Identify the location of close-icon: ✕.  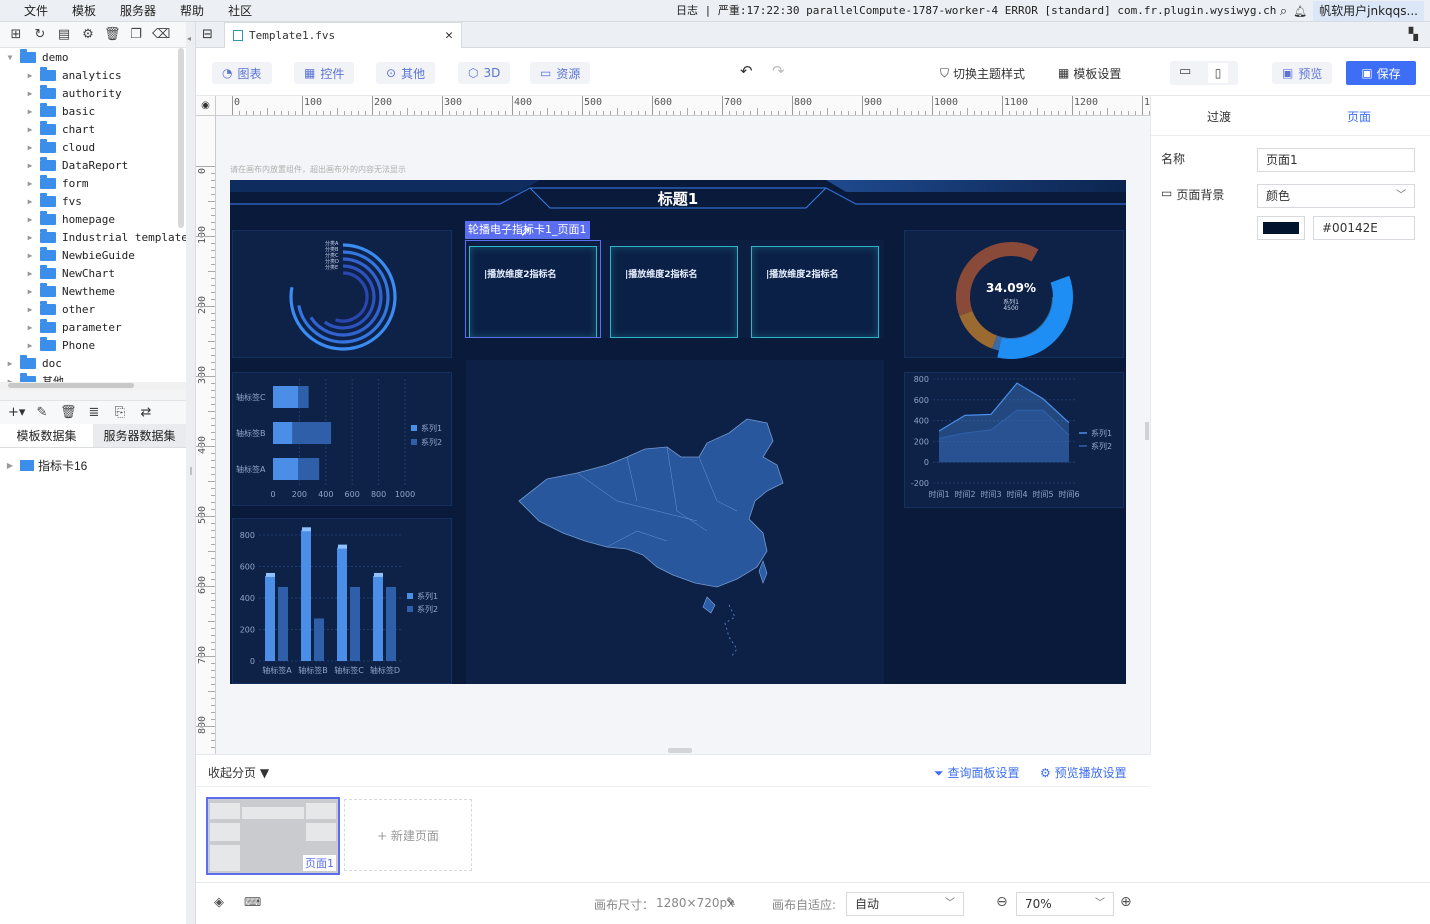
(449, 35).